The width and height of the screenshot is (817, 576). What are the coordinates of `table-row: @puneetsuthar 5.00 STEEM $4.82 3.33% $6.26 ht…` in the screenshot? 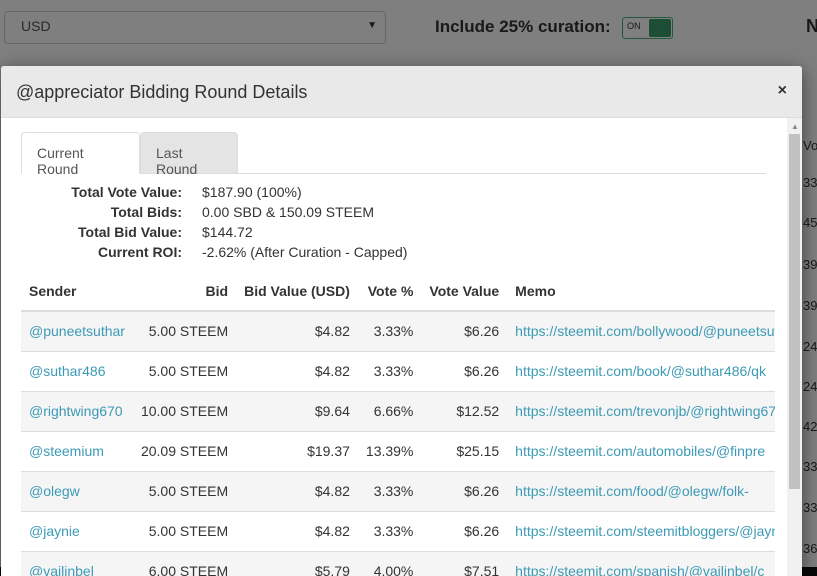 It's located at (398, 330).